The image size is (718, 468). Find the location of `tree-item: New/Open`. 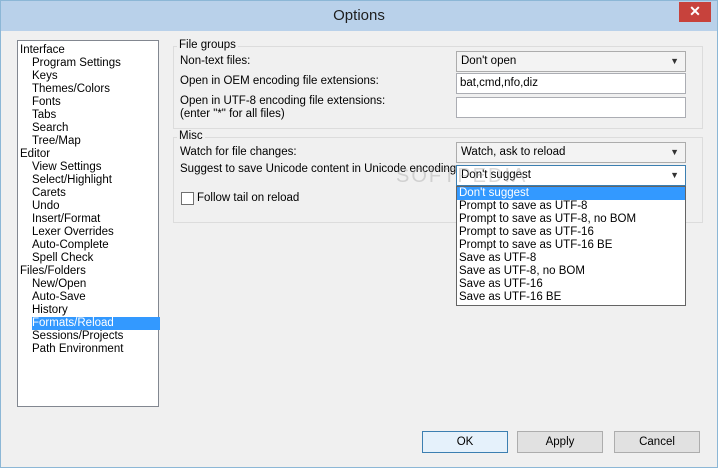

tree-item: New/Open is located at coordinates (96, 284).